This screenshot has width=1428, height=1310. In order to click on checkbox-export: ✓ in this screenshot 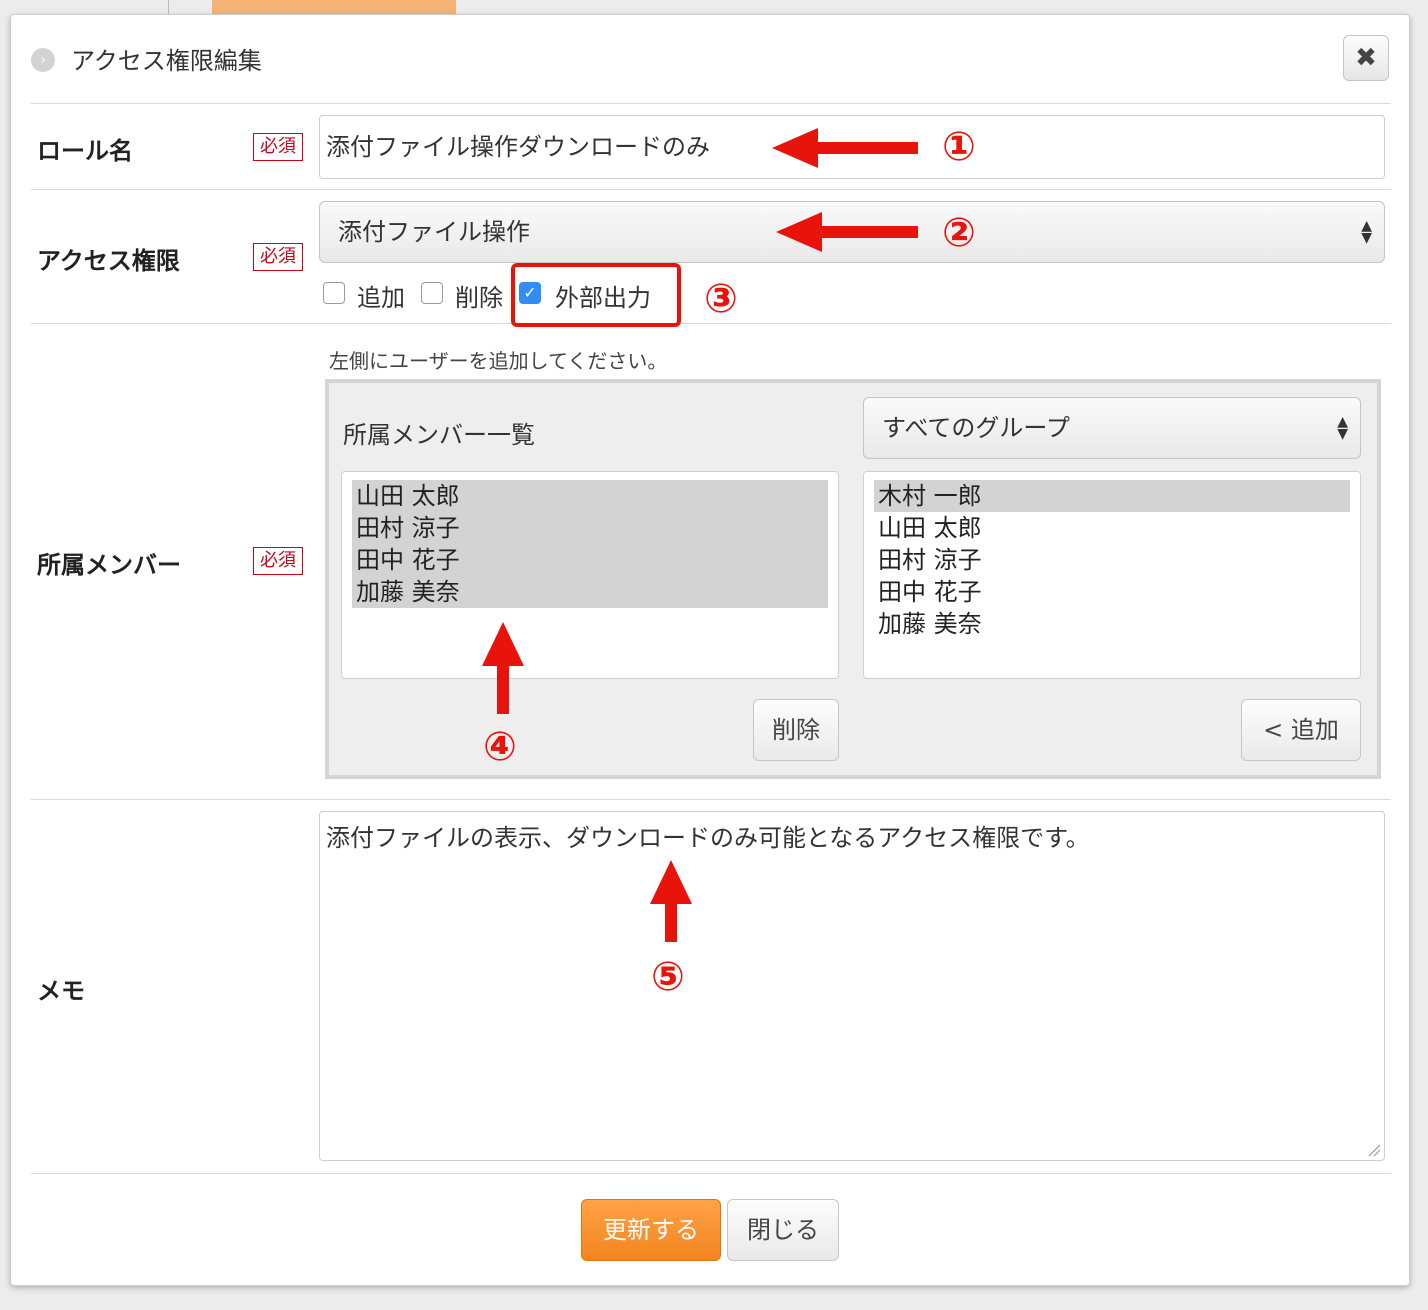, I will do `click(530, 293)`.